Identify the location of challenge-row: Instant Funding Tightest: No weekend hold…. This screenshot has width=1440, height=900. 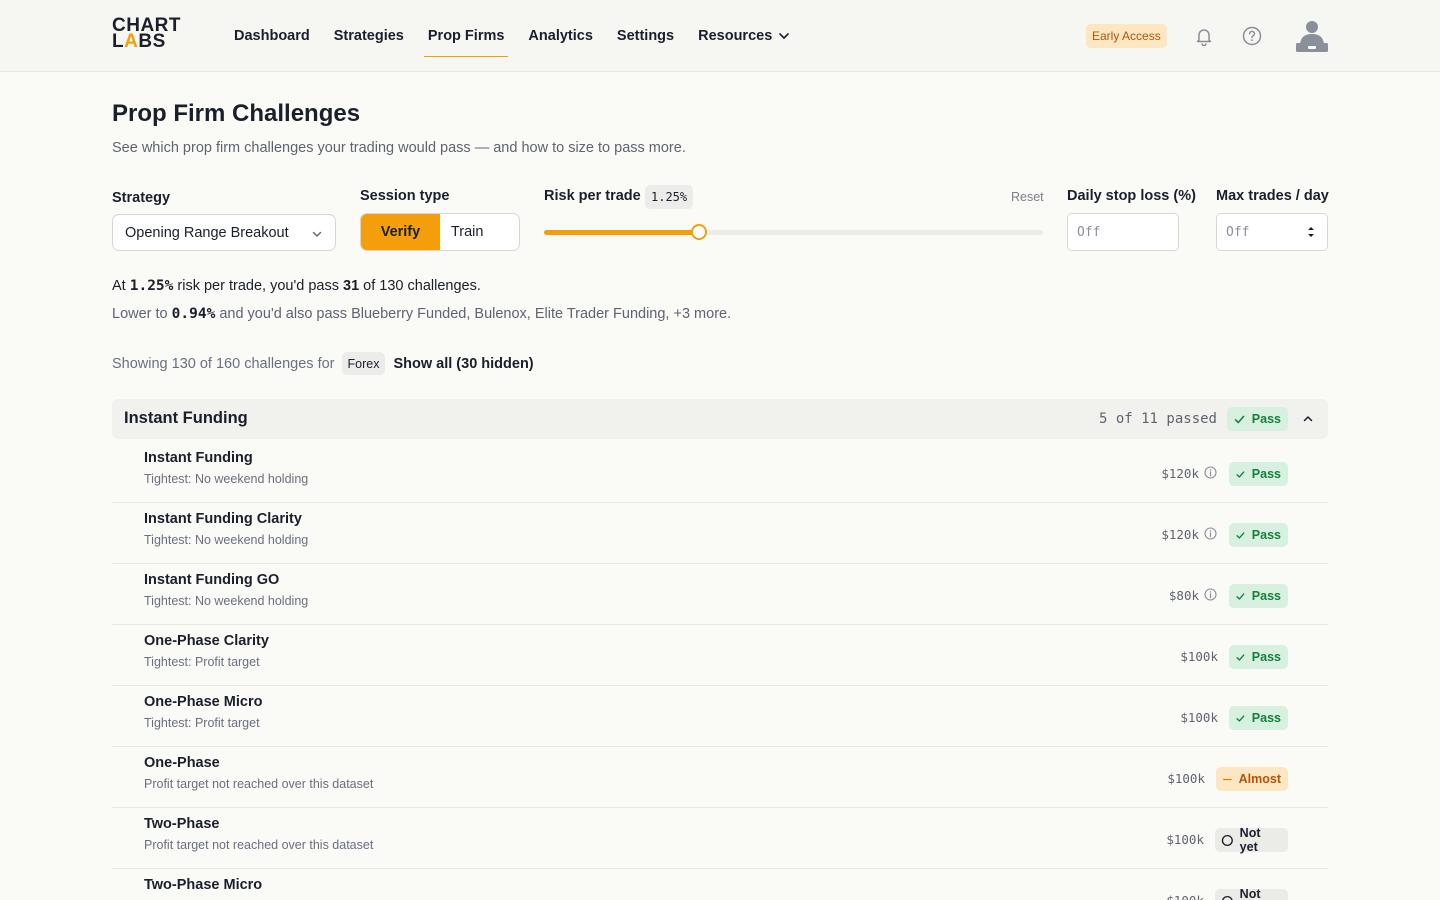
(720, 472).